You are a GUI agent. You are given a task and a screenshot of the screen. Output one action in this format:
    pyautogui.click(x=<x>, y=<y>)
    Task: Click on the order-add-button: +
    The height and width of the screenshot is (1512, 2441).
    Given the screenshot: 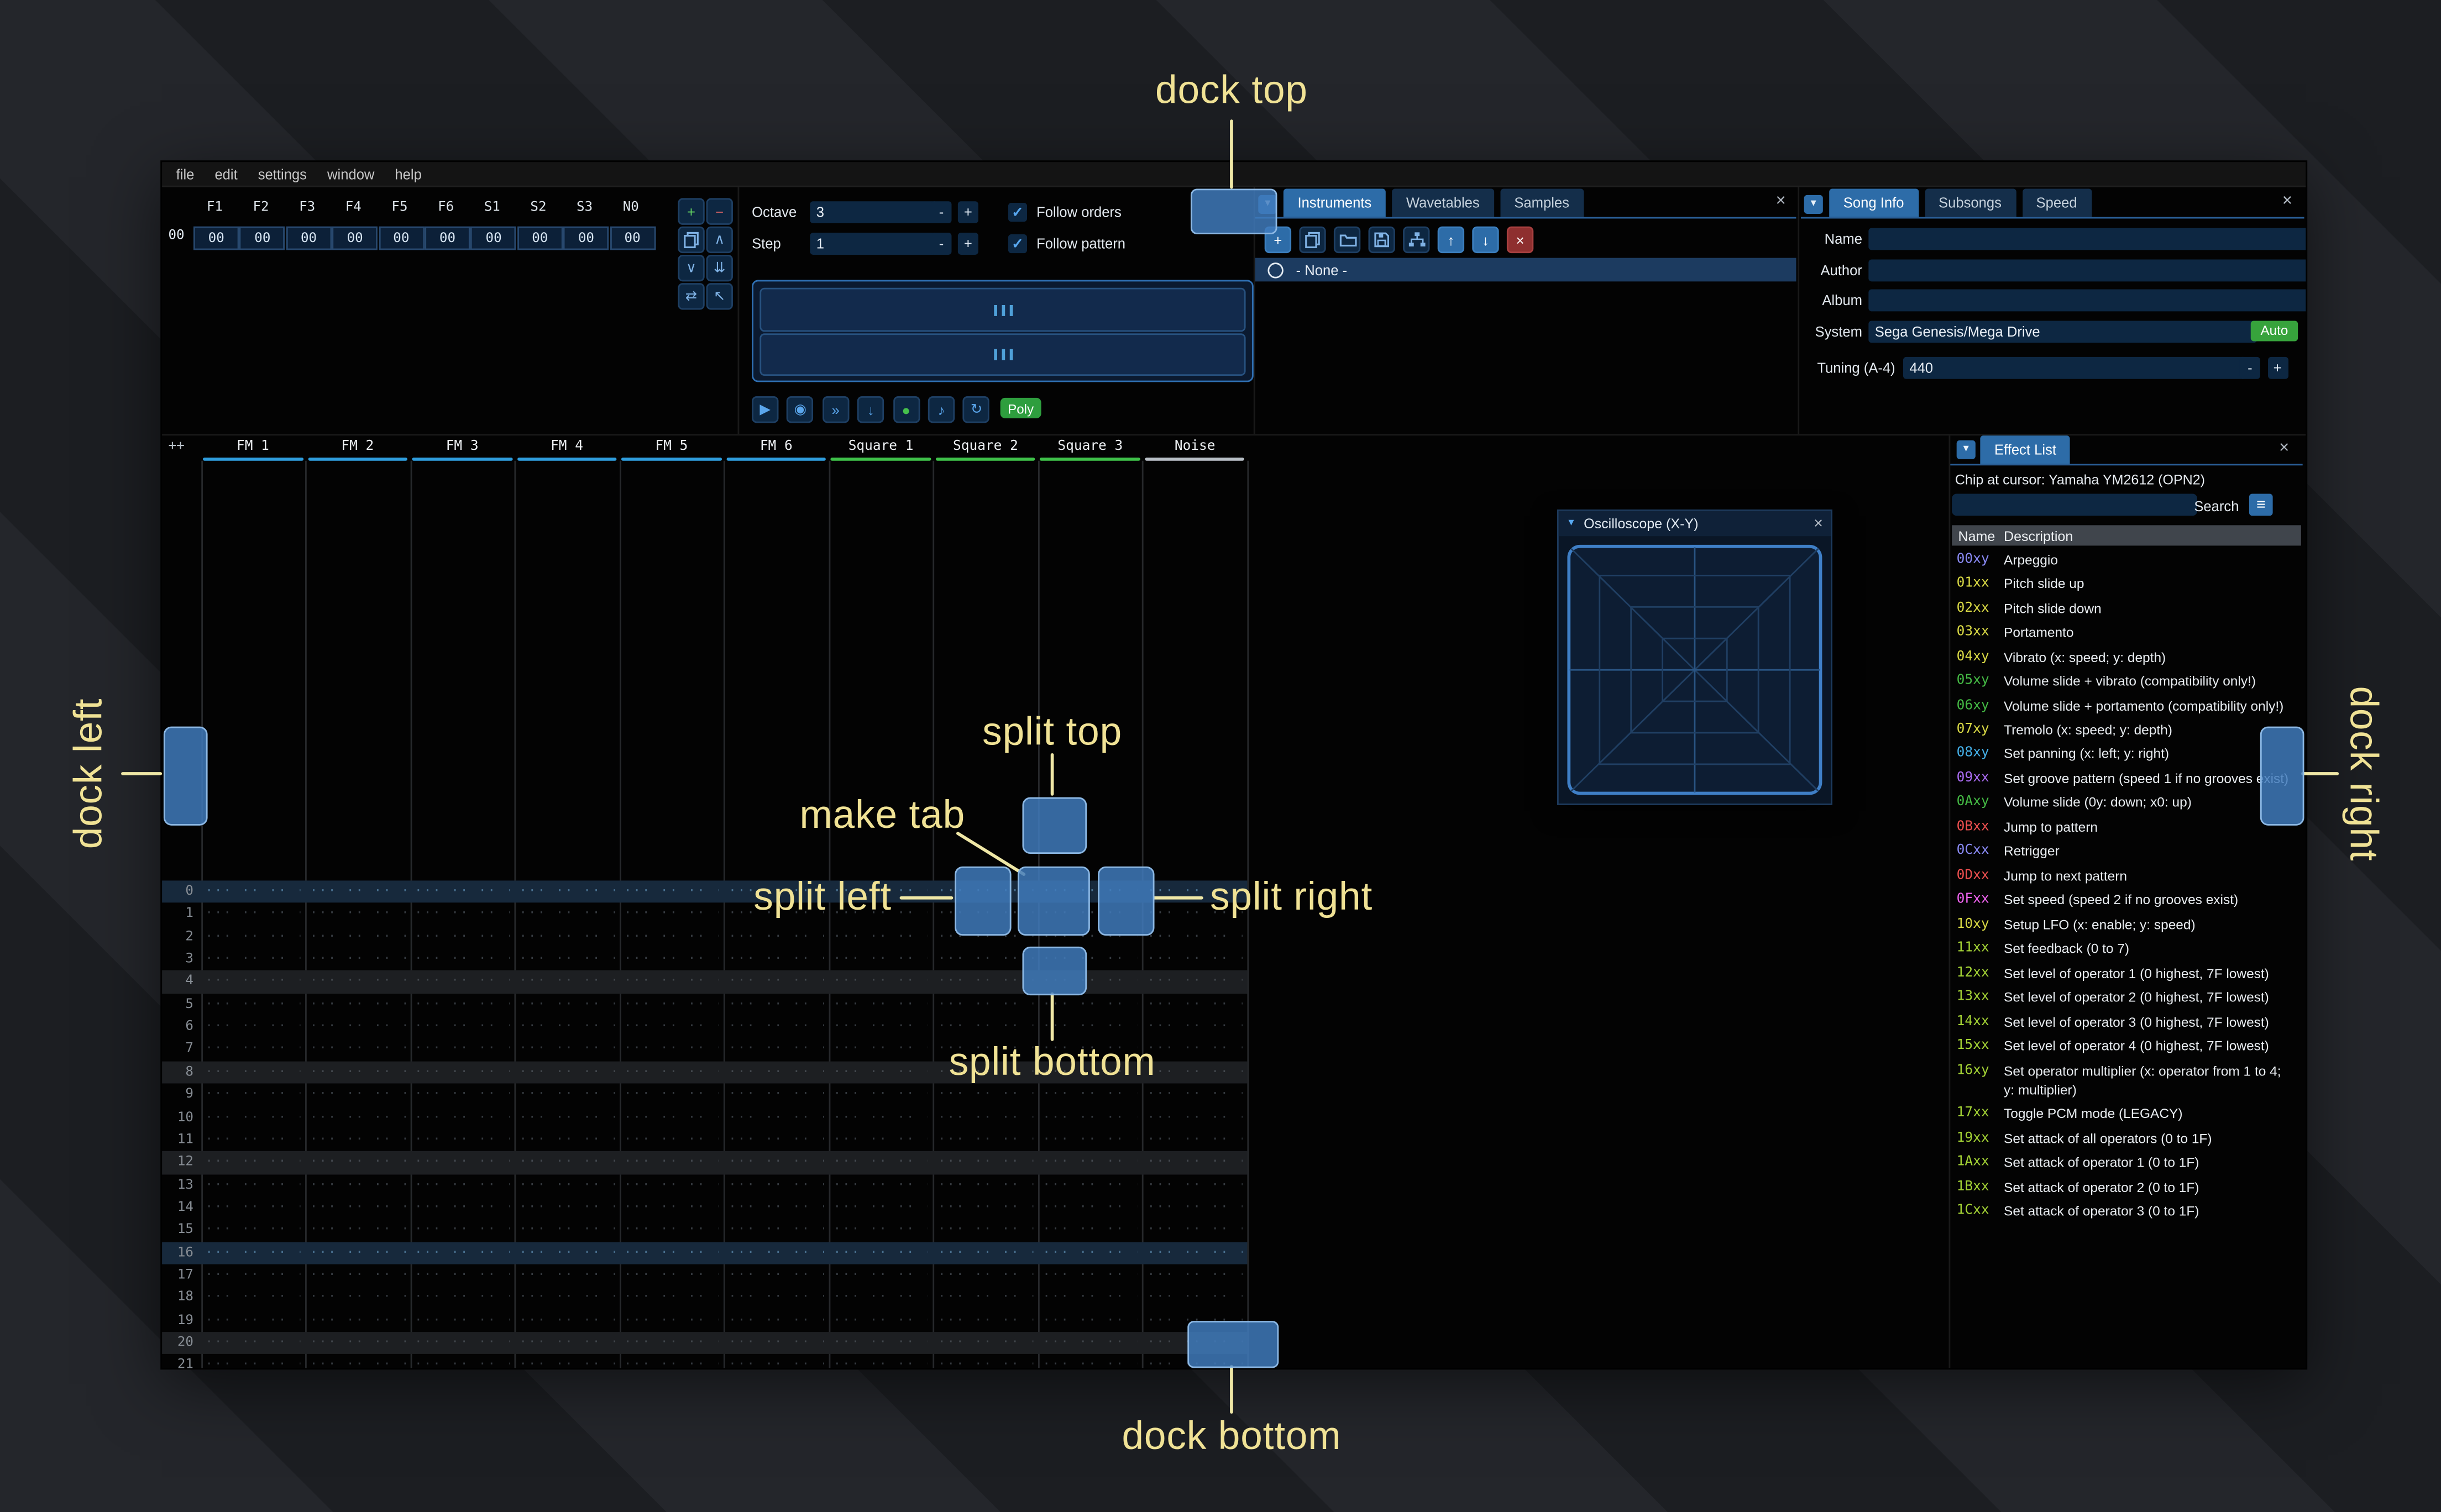 What is the action you would take?
    pyautogui.click(x=691, y=212)
    